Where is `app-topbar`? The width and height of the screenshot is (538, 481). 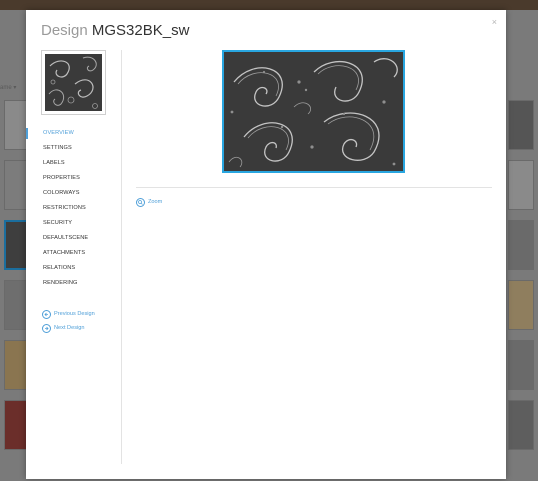 app-topbar is located at coordinates (269, 5).